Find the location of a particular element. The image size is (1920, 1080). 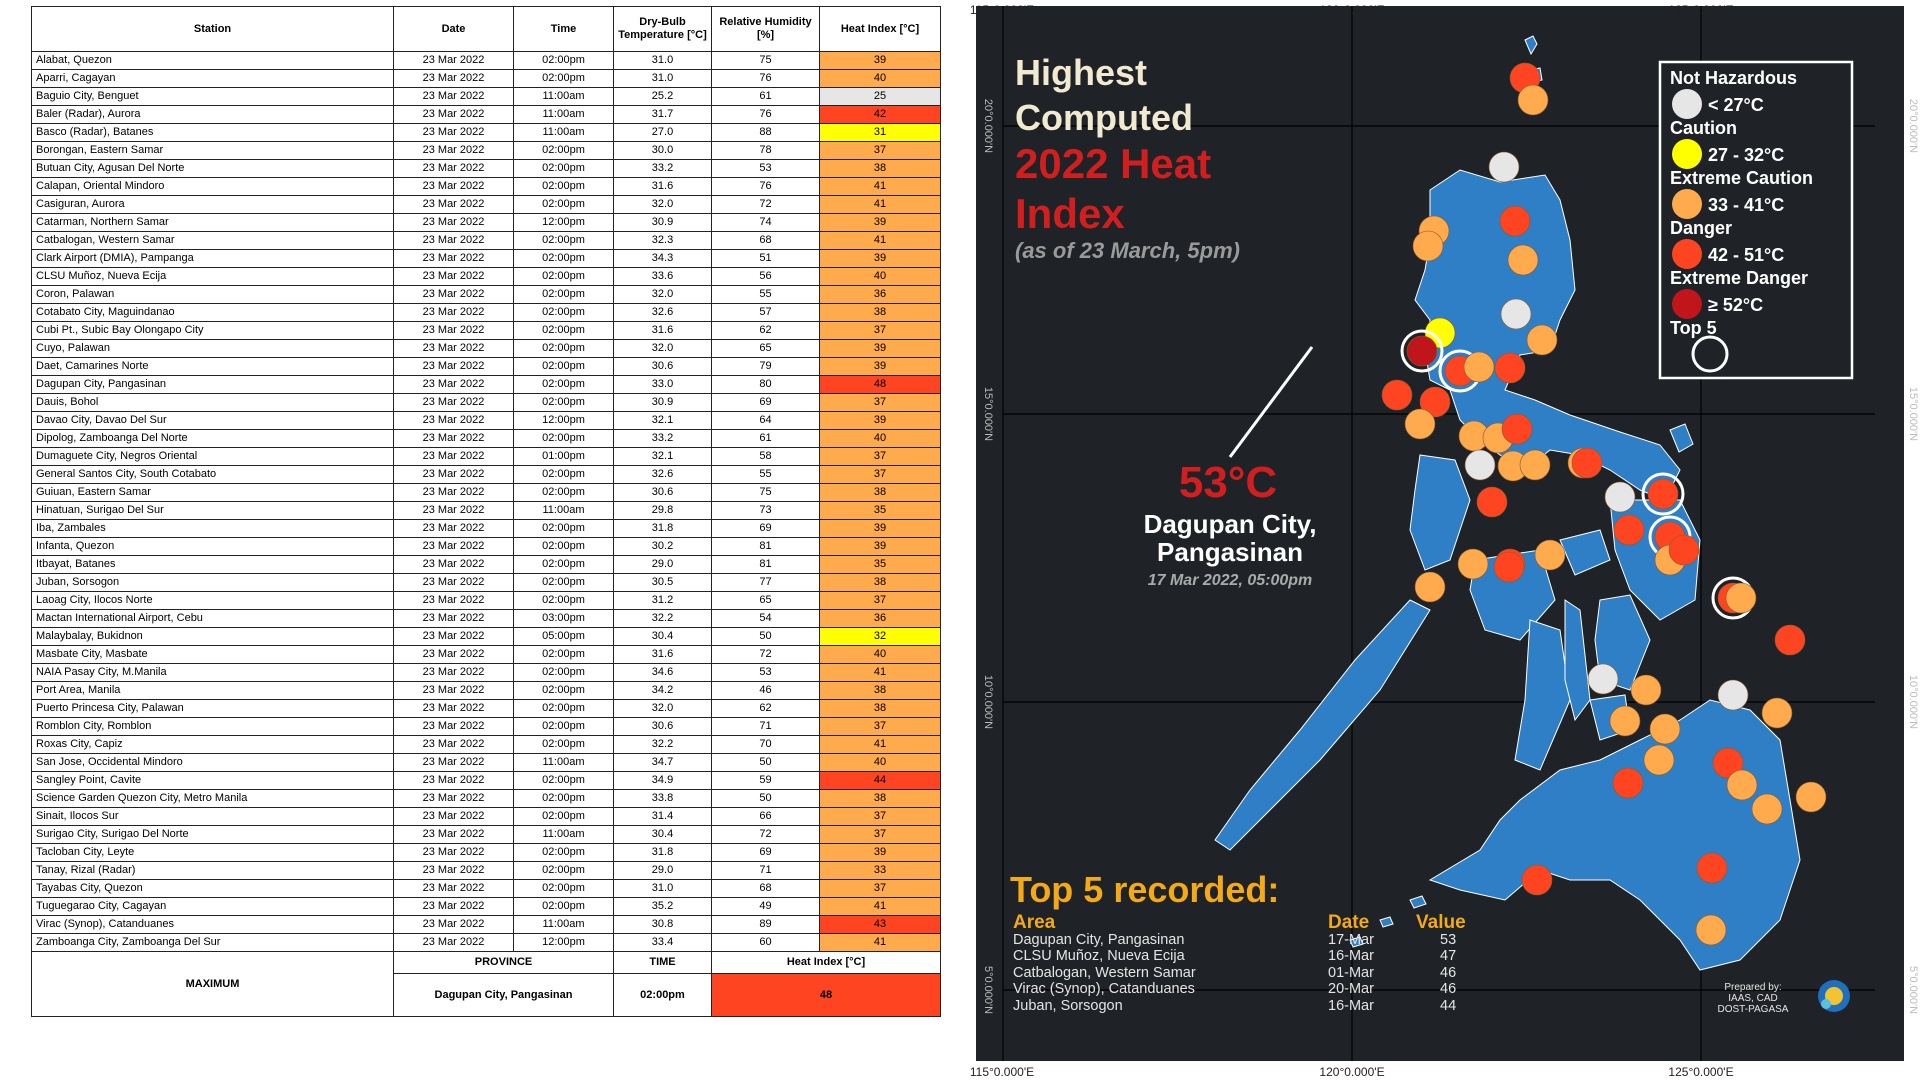

cell-station: Alabat, Quezon is located at coordinates (212, 60).